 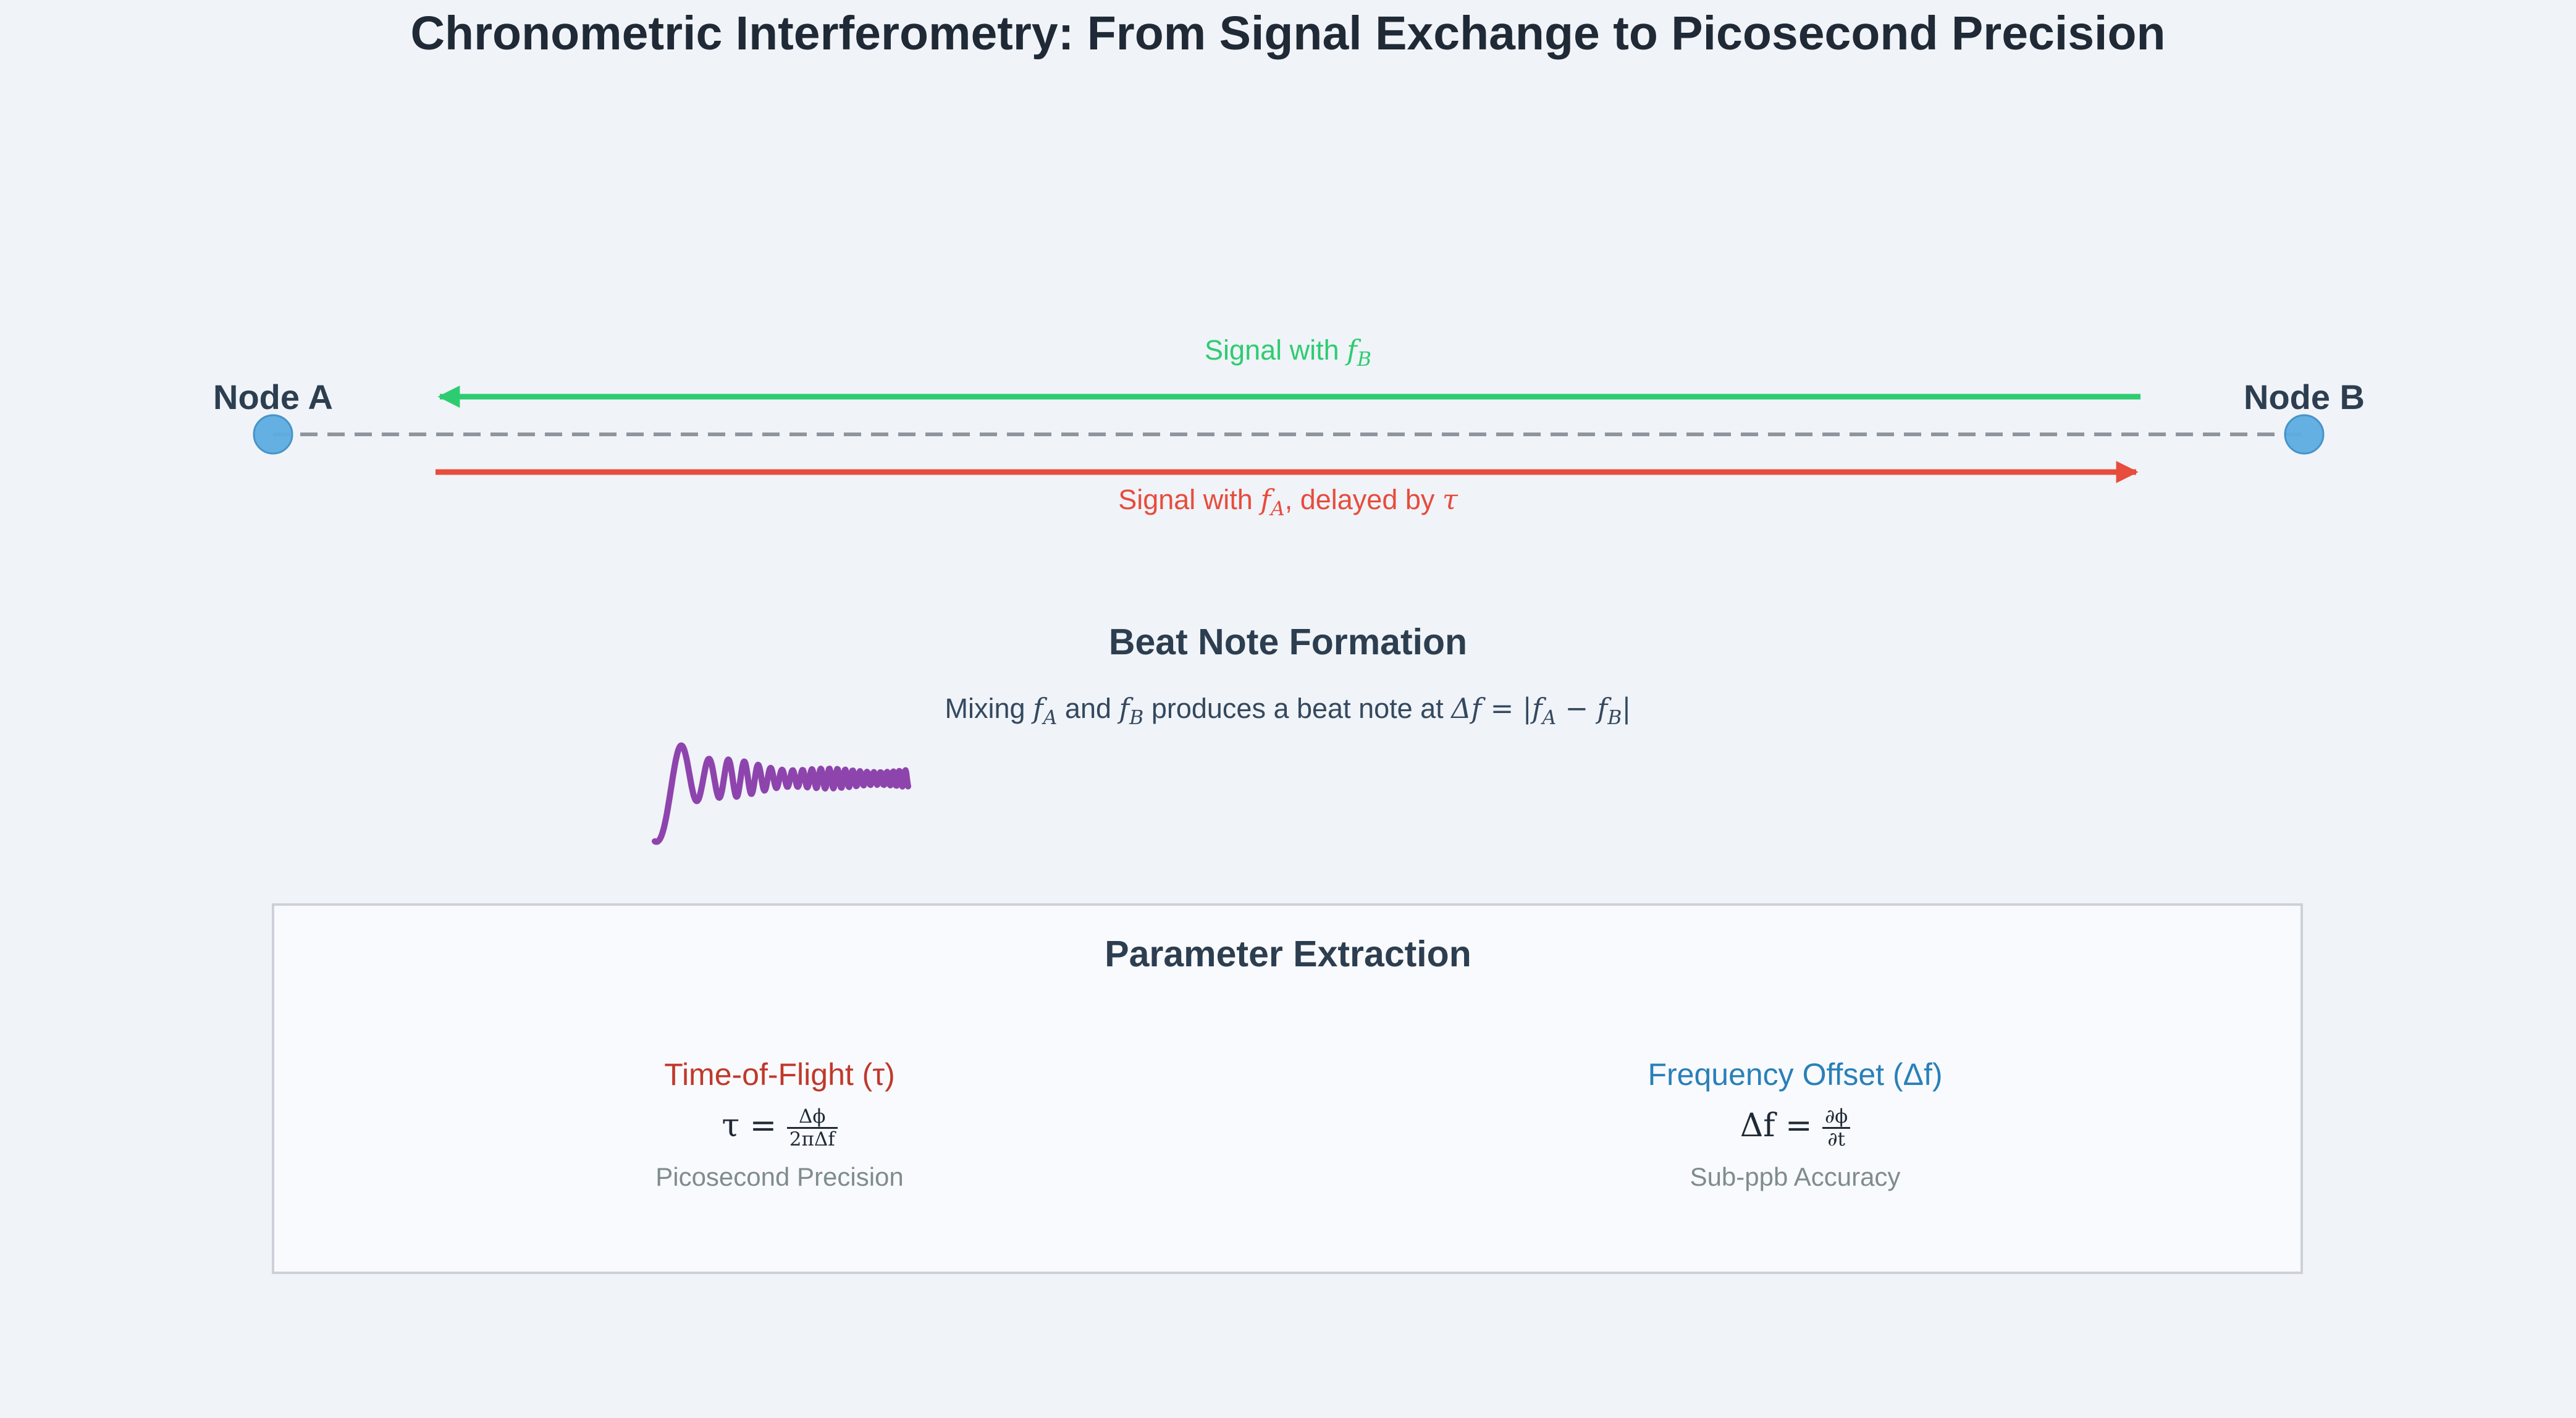 What do you see at coordinates (1289, 434) in the screenshot?
I see `signal-exchange-diagram` at bounding box center [1289, 434].